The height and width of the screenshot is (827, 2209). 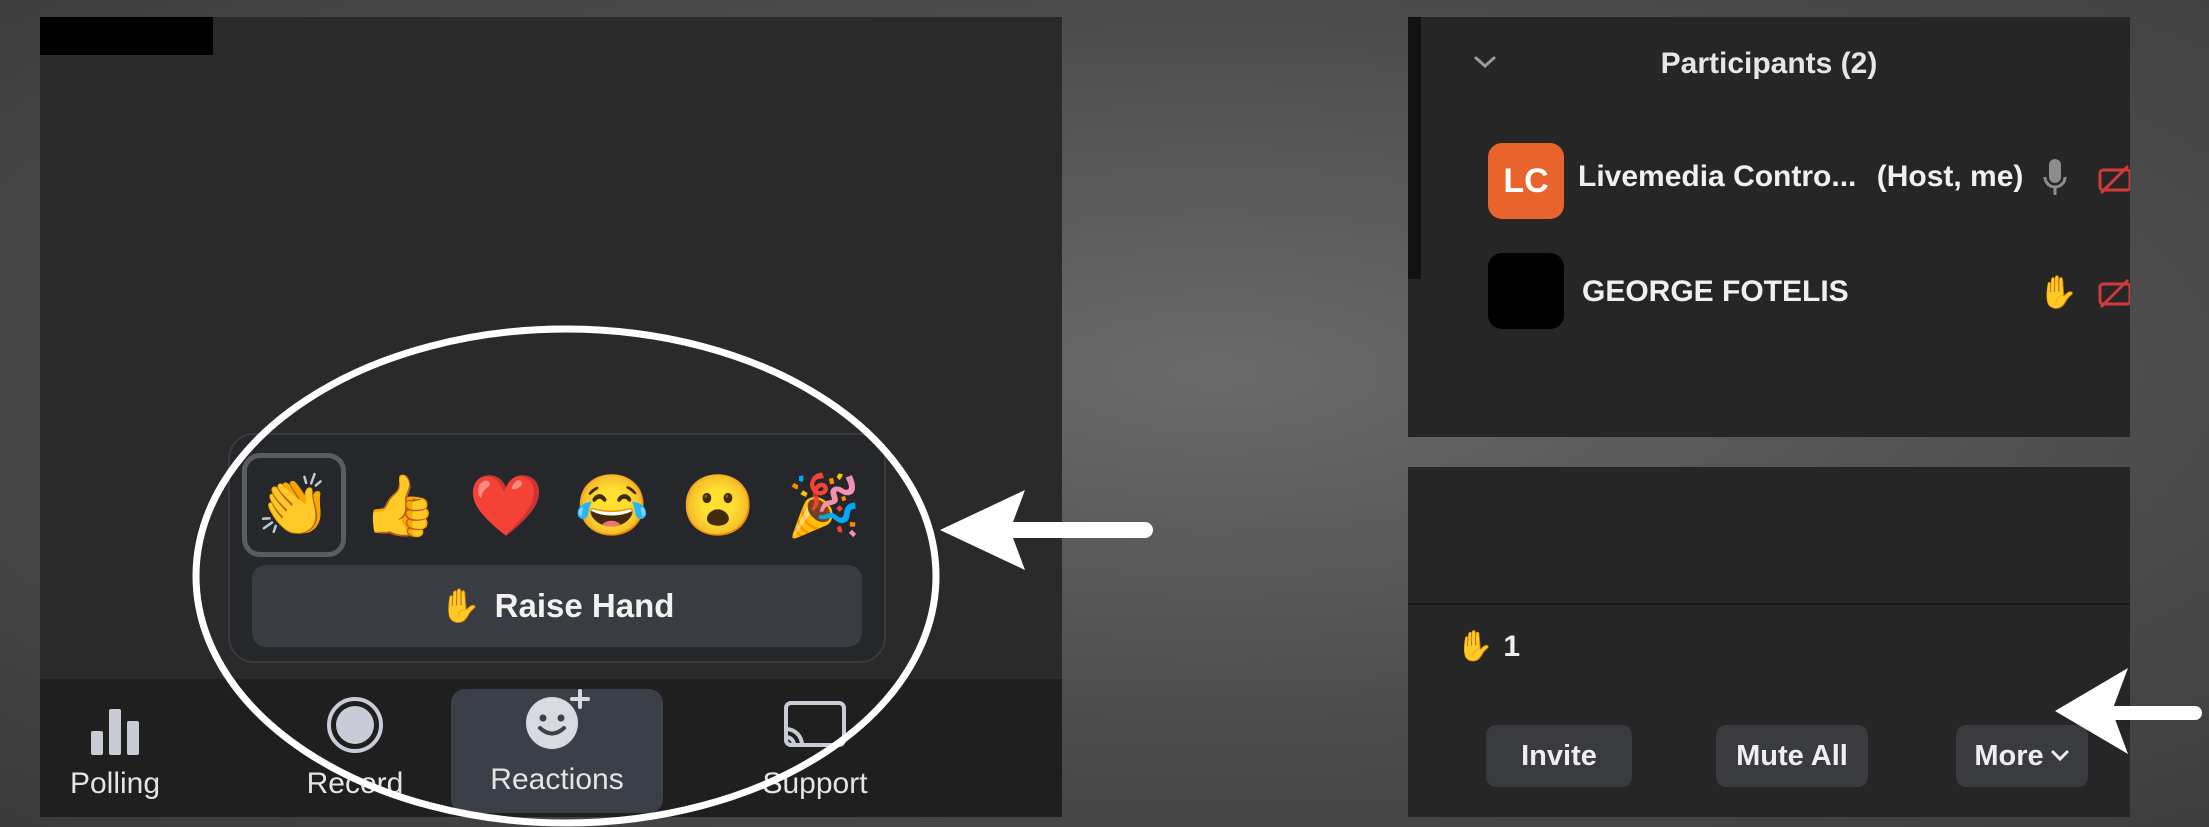 What do you see at coordinates (1046, 530) in the screenshot?
I see `arrow-left-to-reactions` at bounding box center [1046, 530].